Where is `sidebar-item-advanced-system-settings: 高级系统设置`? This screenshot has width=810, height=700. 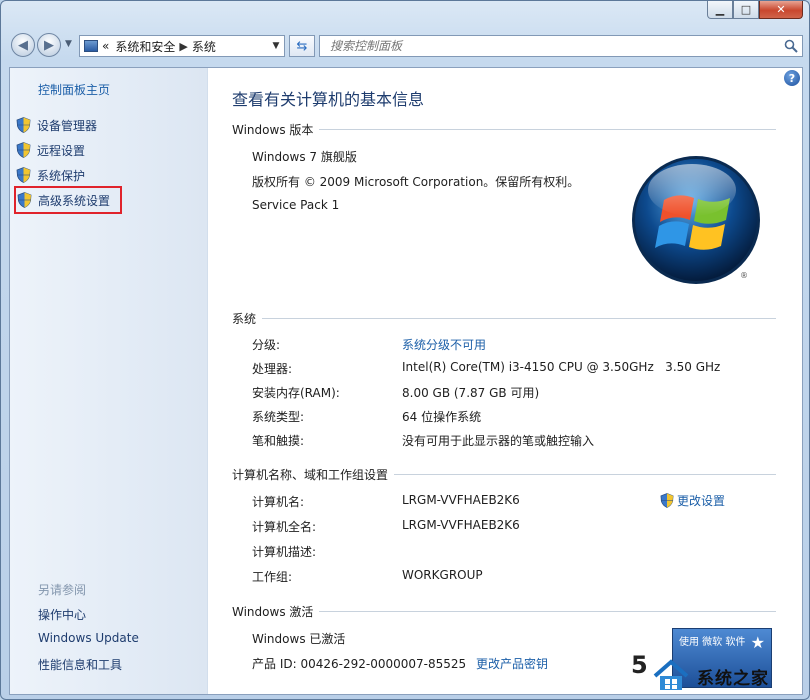
sidebar-item-advanced-system-settings: 高级系统设置 is located at coordinates (68, 200).